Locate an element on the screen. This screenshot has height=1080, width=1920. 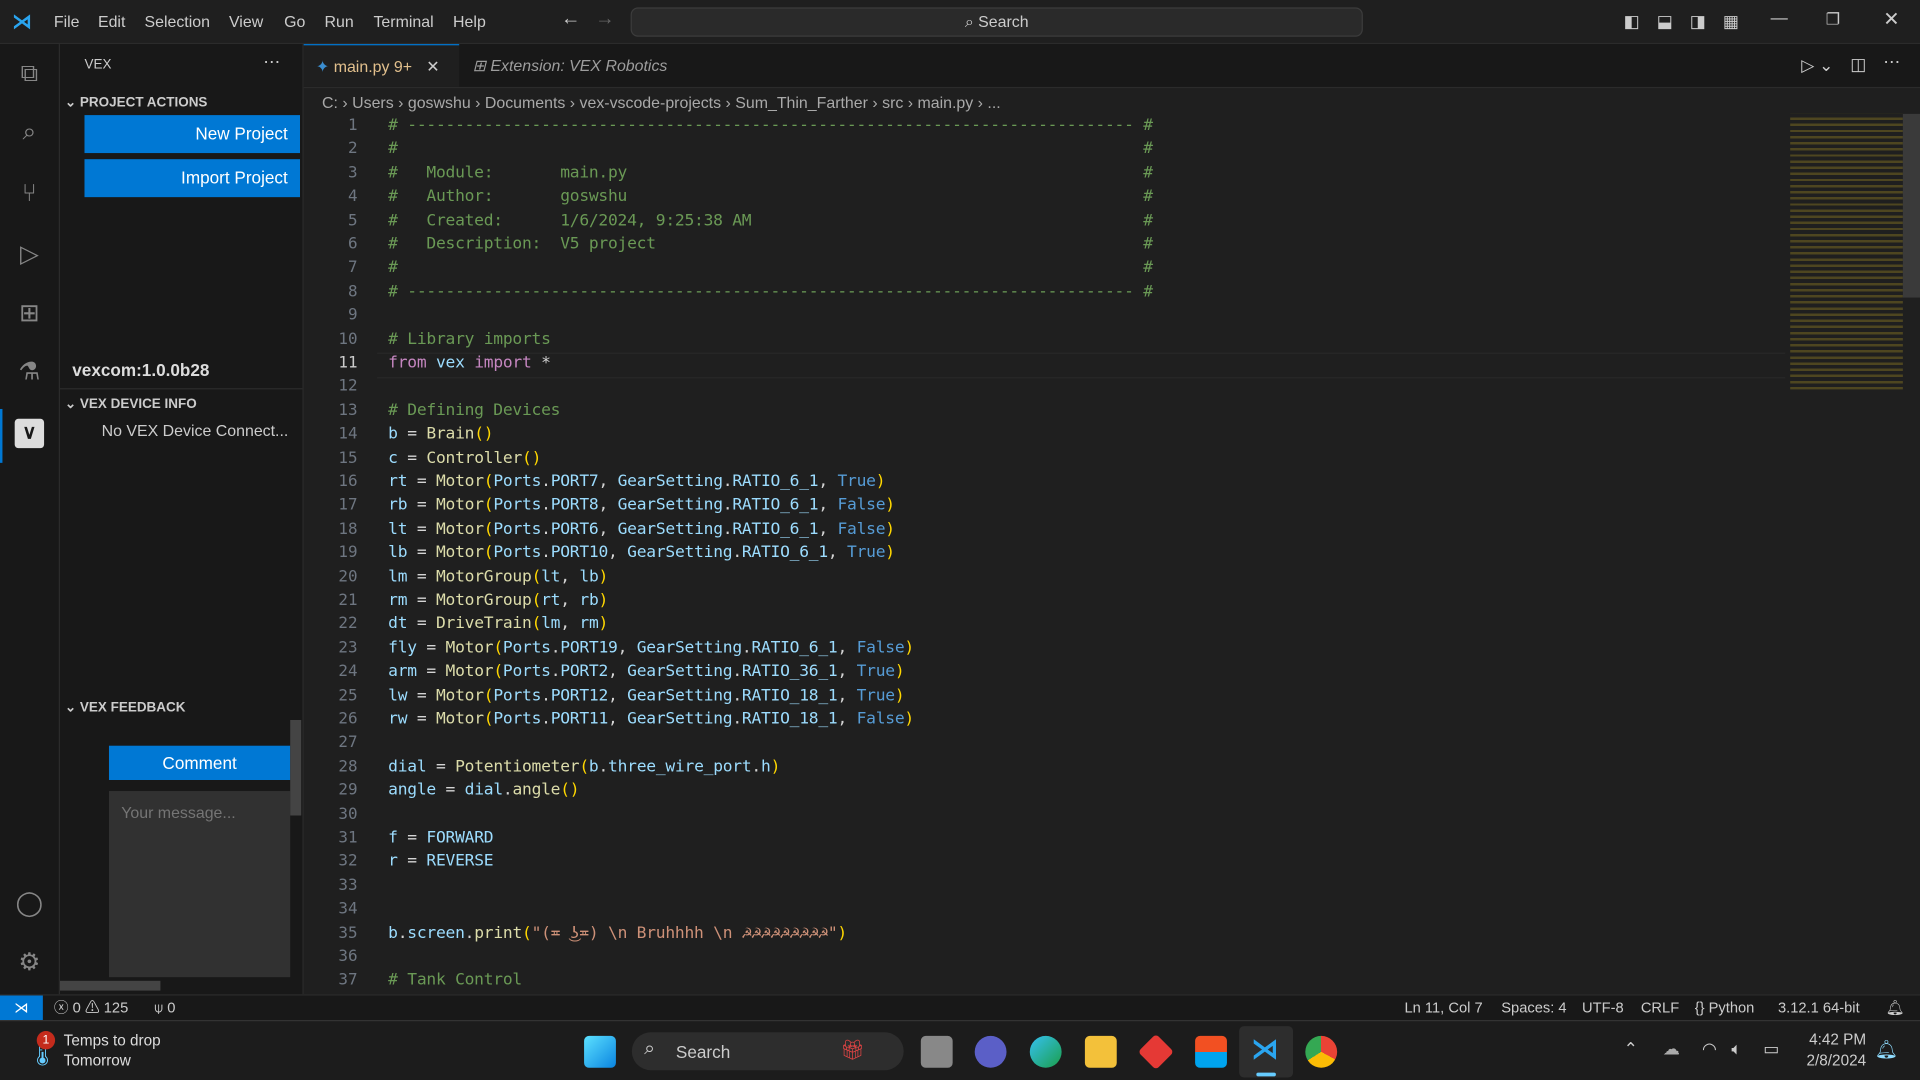
search-icon: ⌕ is located at coordinates (29, 132).